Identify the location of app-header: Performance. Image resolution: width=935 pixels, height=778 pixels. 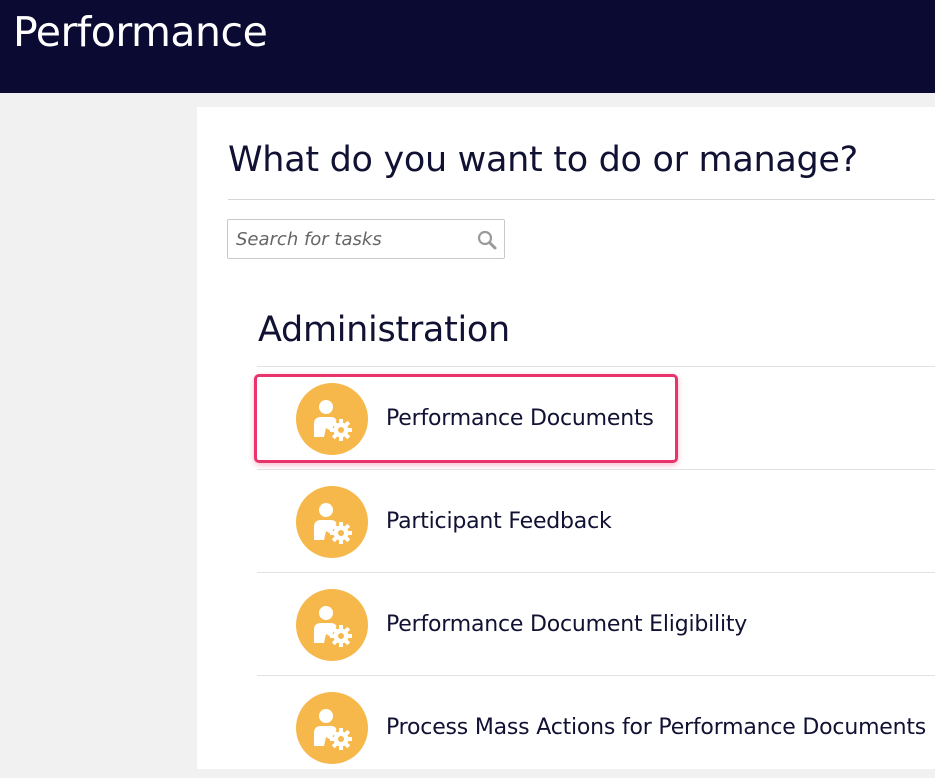
(467, 46).